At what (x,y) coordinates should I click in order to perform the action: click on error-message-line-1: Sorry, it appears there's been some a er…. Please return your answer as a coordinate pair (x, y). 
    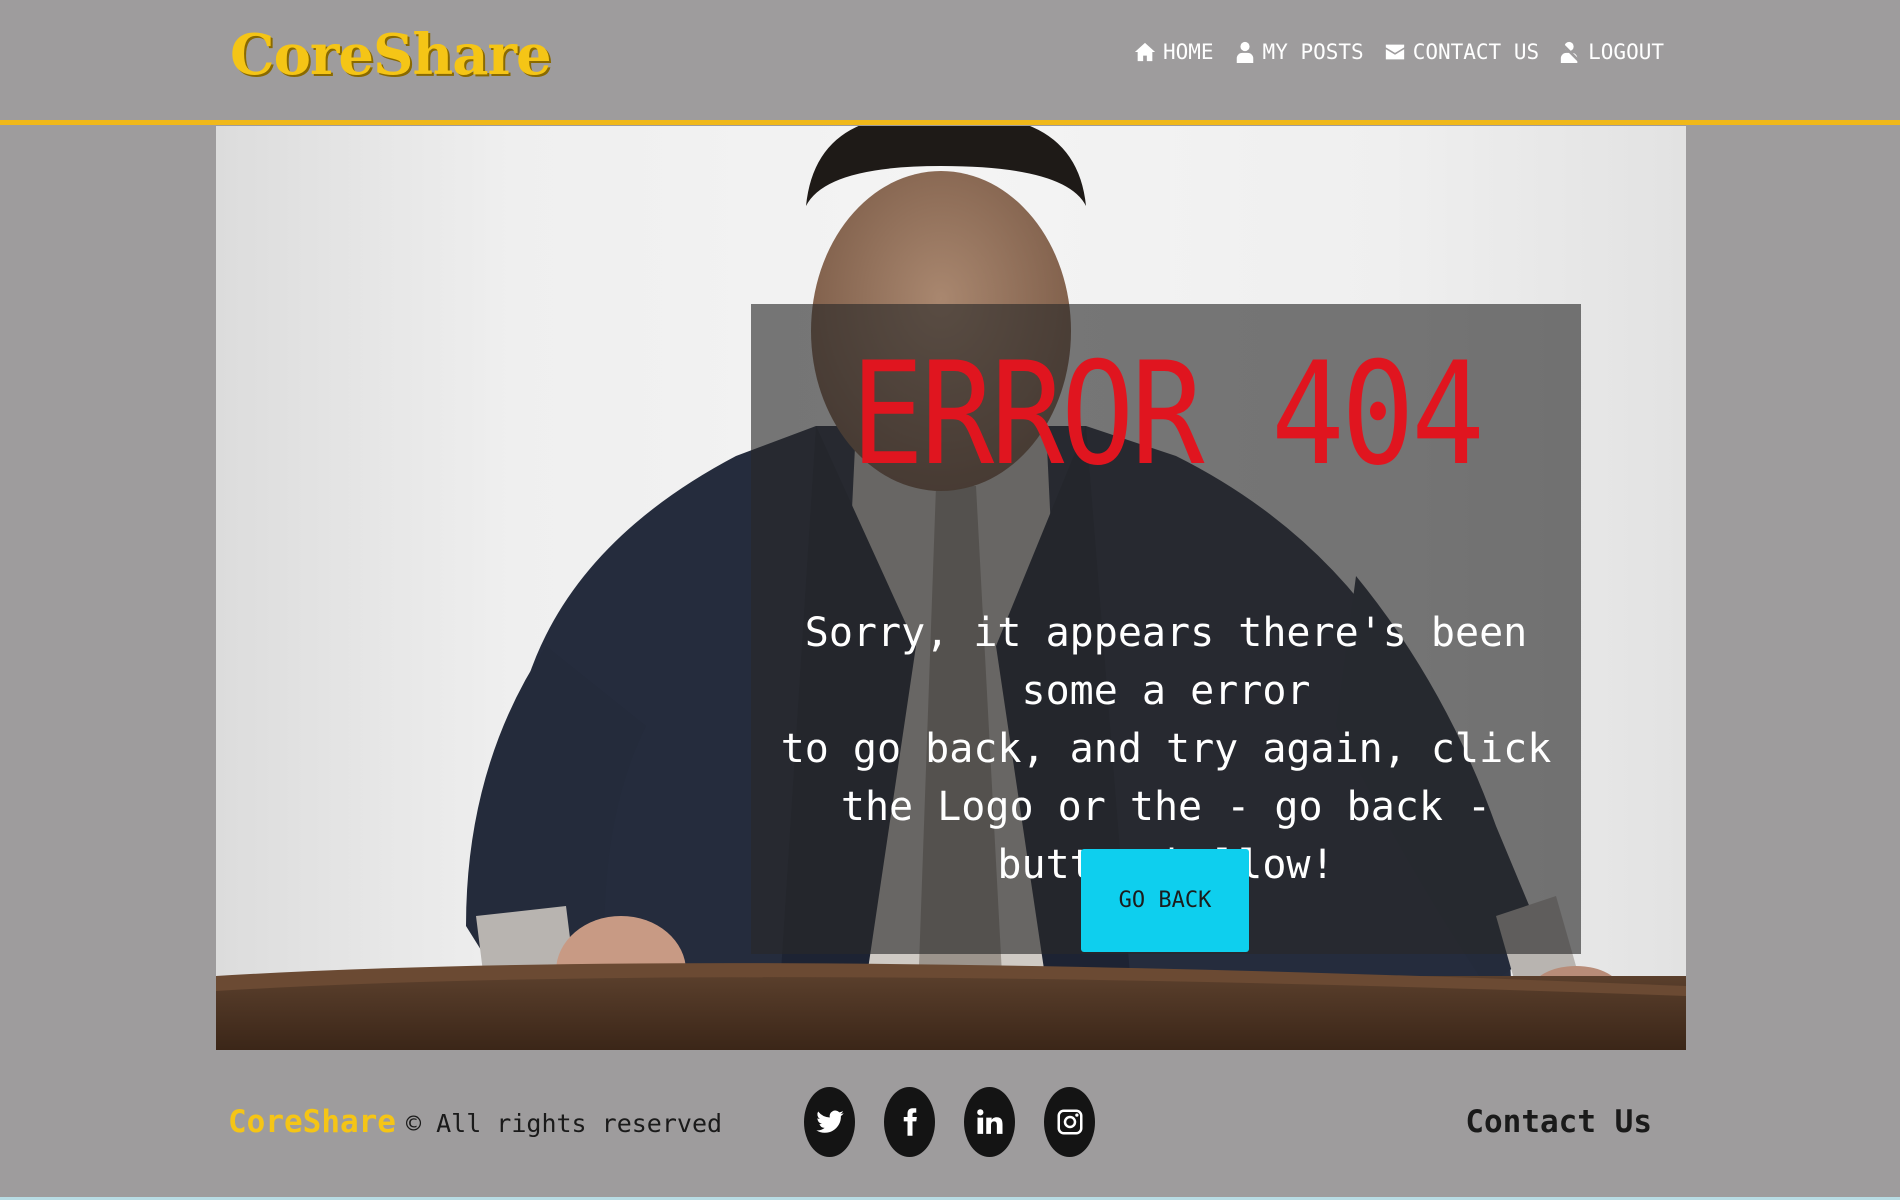
    Looking at the image, I should click on (1166, 662).